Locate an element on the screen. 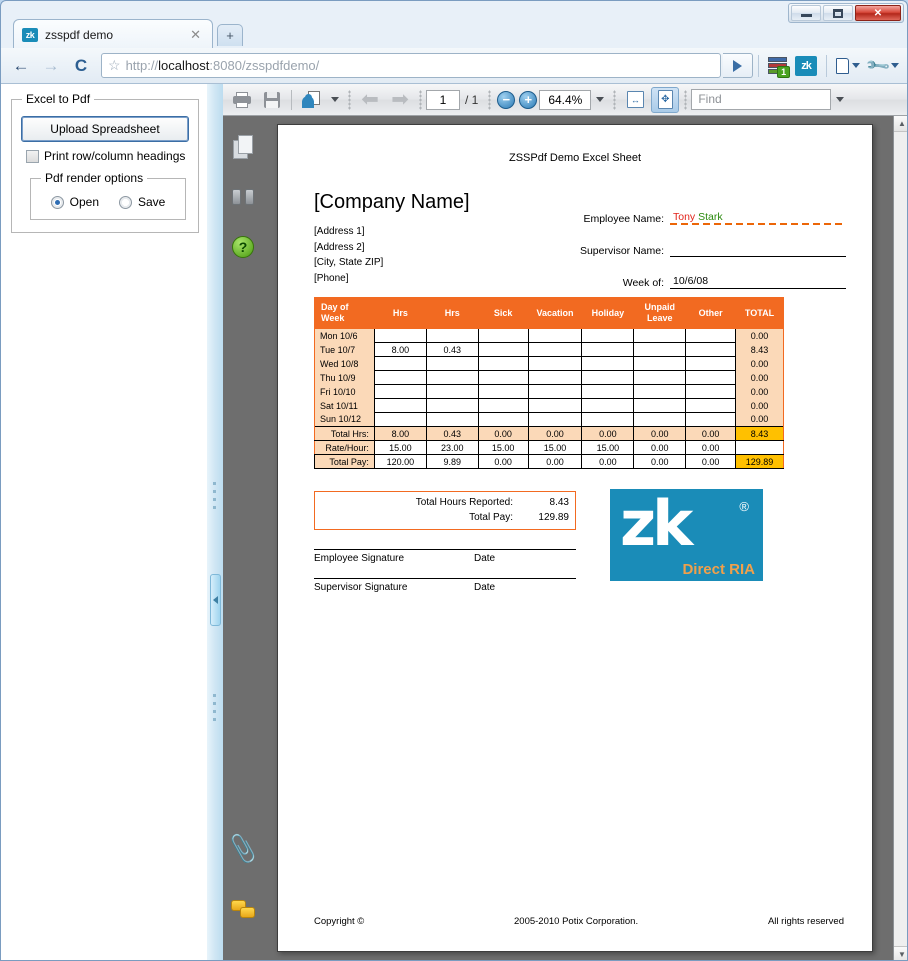 The image size is (908, 961). cell-grand-total: 129.89 is located at coordinates (759, 461).